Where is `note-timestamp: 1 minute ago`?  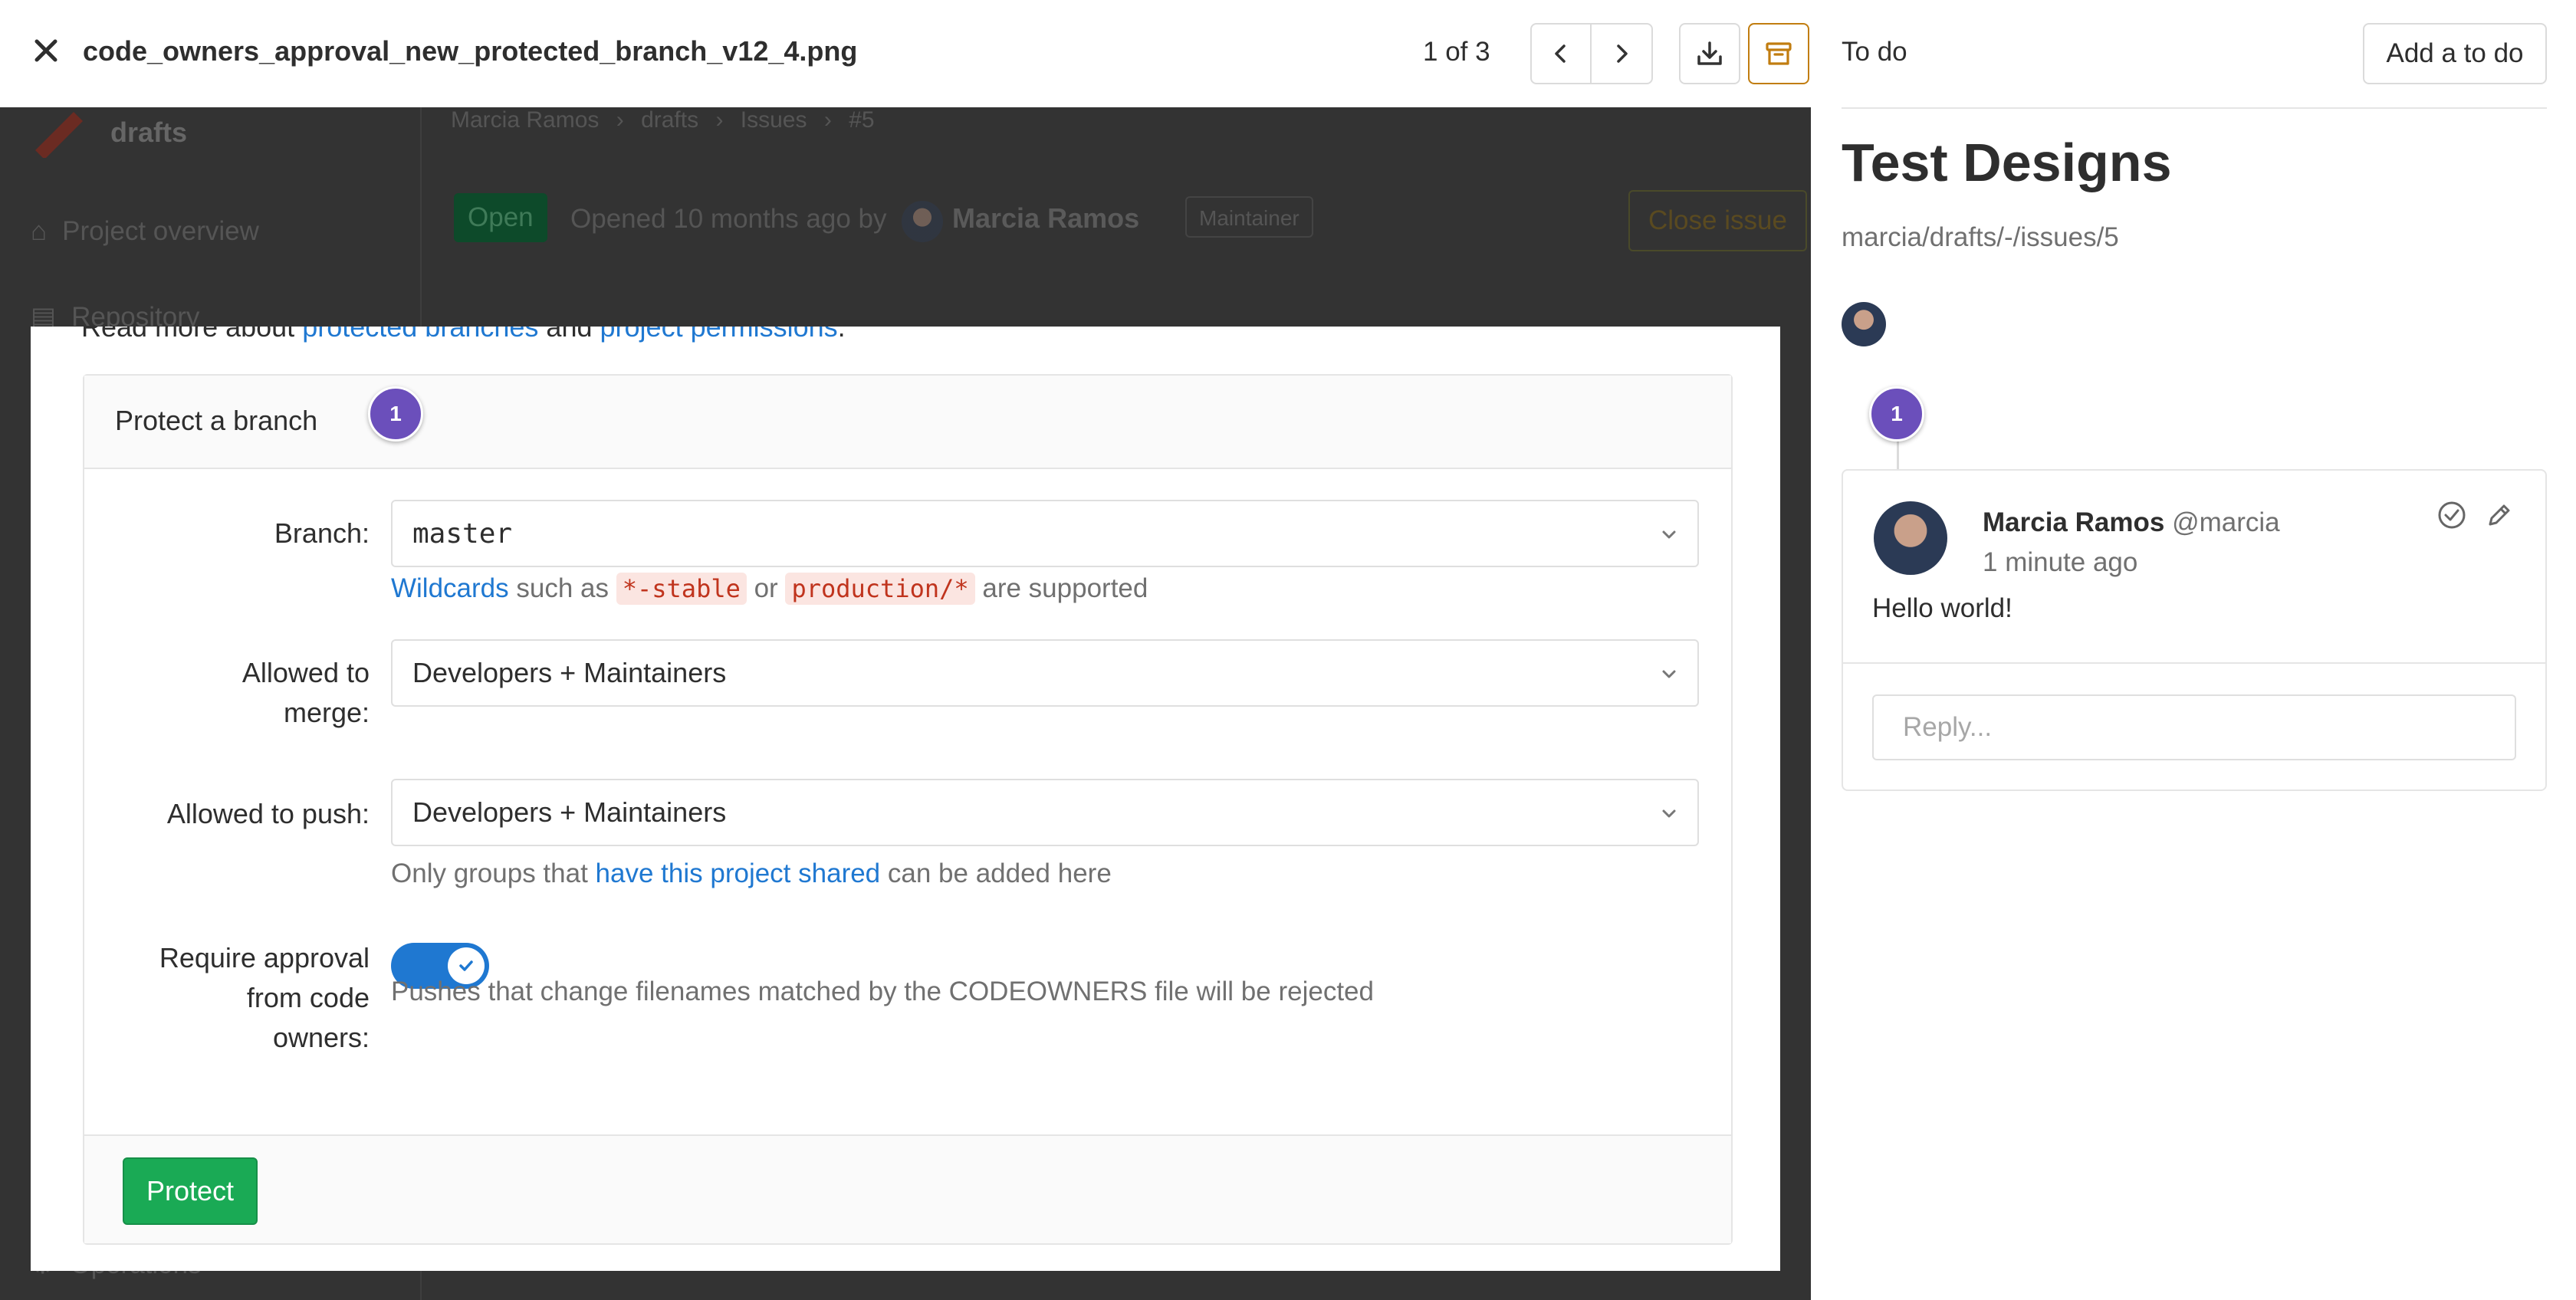 note-timestamp: 1 minute ago is located at coordinates (2060, 562).